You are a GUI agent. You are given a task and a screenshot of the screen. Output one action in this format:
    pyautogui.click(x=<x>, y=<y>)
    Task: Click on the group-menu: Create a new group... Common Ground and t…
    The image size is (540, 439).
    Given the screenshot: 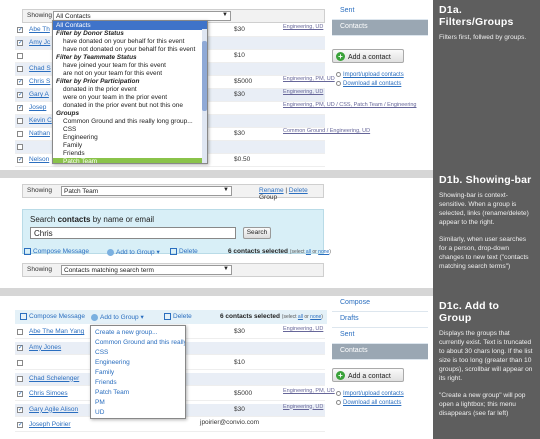 What is the action you would take?
    pyautogui.click(x=138, y=372)
    